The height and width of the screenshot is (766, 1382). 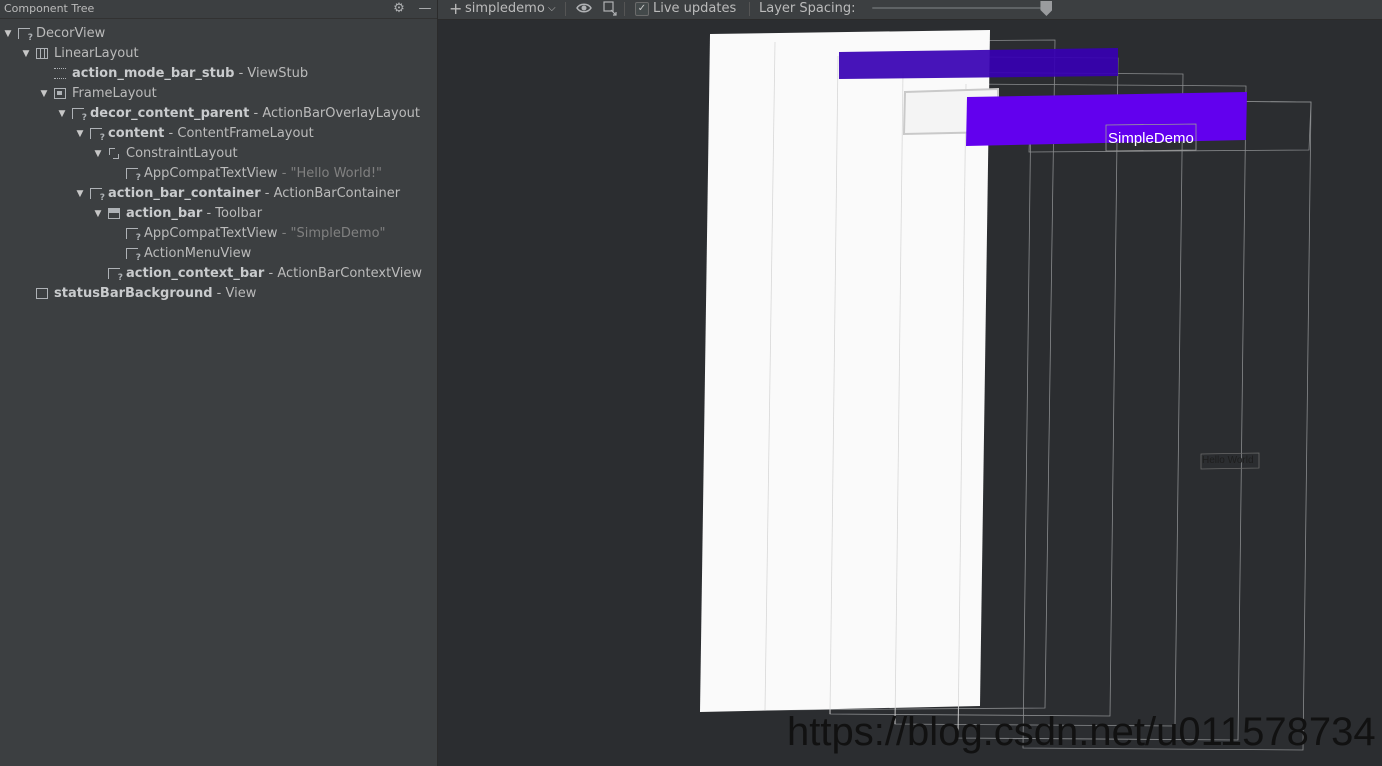 I want to click on tree-node-statusbarbackground: statusBarBackground - View, so click(x=219, y=294).